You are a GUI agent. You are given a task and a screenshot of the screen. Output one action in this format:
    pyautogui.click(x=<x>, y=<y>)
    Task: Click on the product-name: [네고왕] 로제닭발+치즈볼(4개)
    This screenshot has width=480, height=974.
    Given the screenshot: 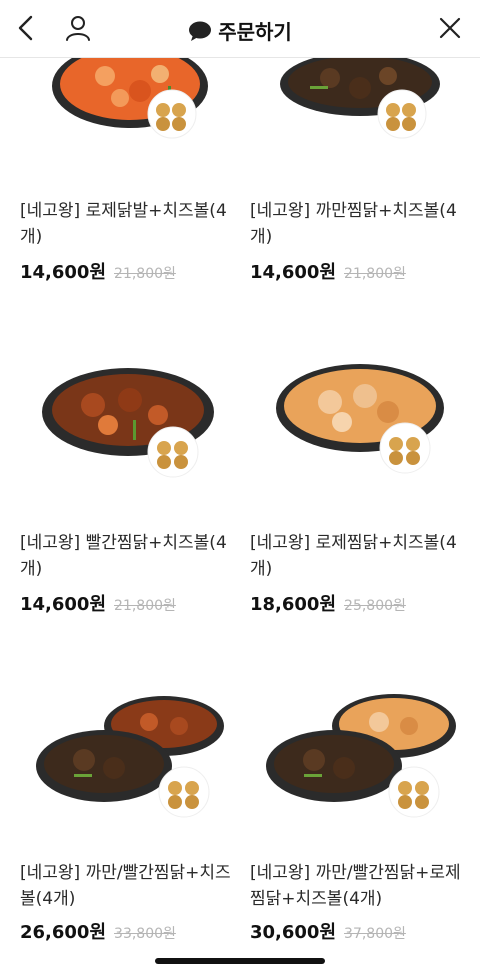 What is the action you would take?
    pyautogui.click(x=123, y=224)
    